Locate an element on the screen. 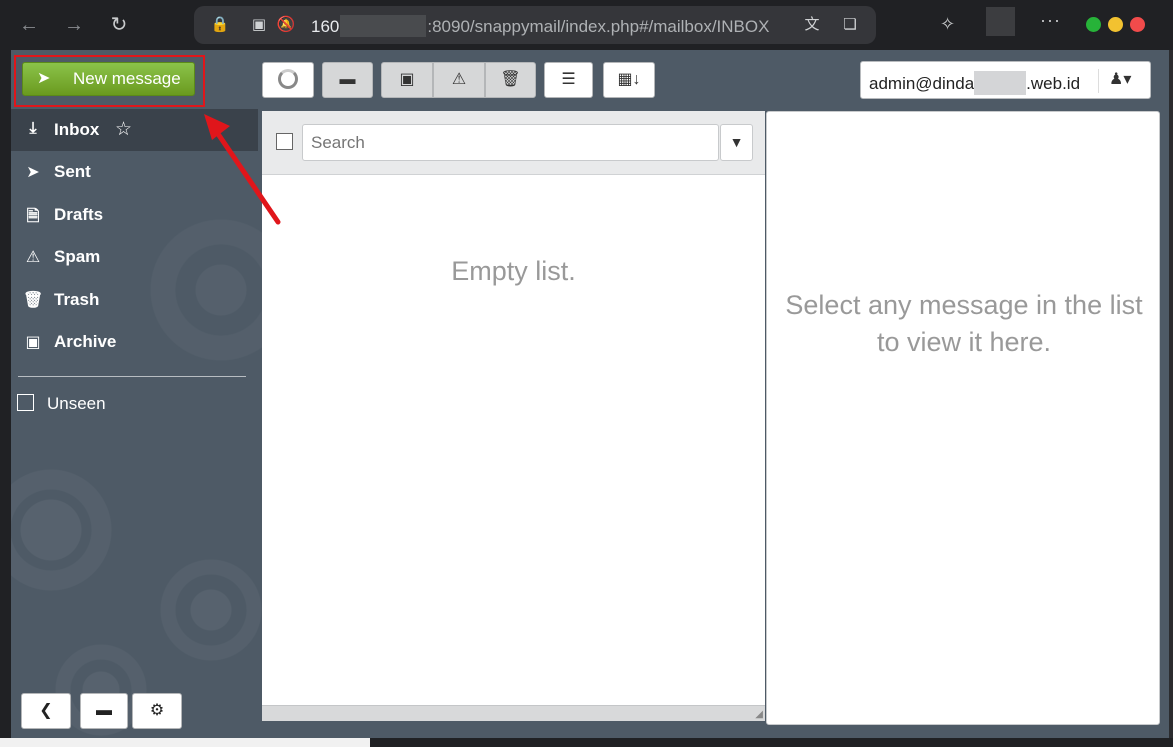 This screenshot has width=1173, height=747. delete-button: 🗑 is located at coordinates (510, 80).